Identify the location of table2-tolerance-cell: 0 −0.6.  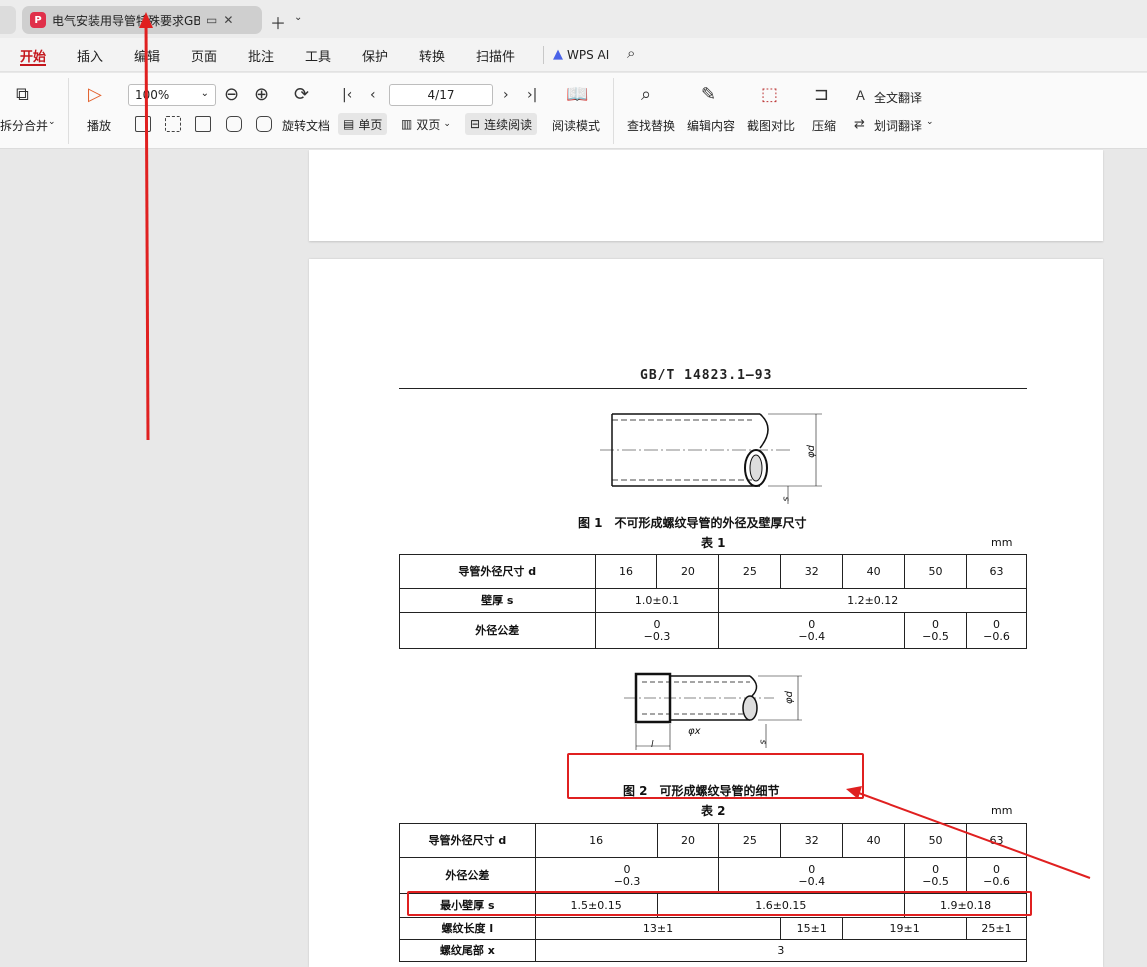
(996, 875).